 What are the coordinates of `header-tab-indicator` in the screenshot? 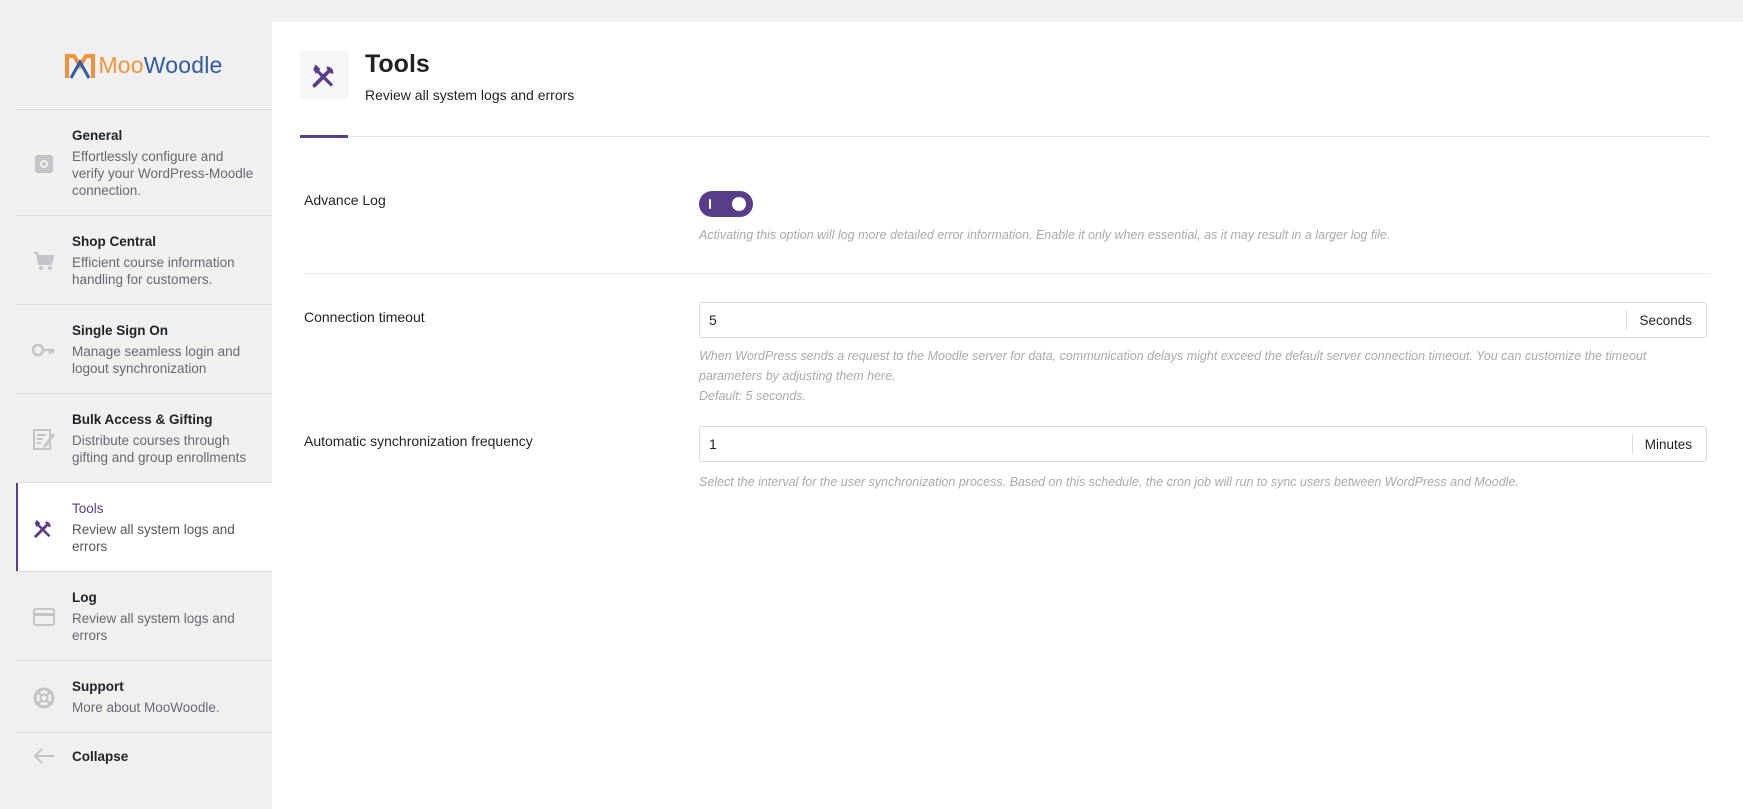 It's located at (324, 136).